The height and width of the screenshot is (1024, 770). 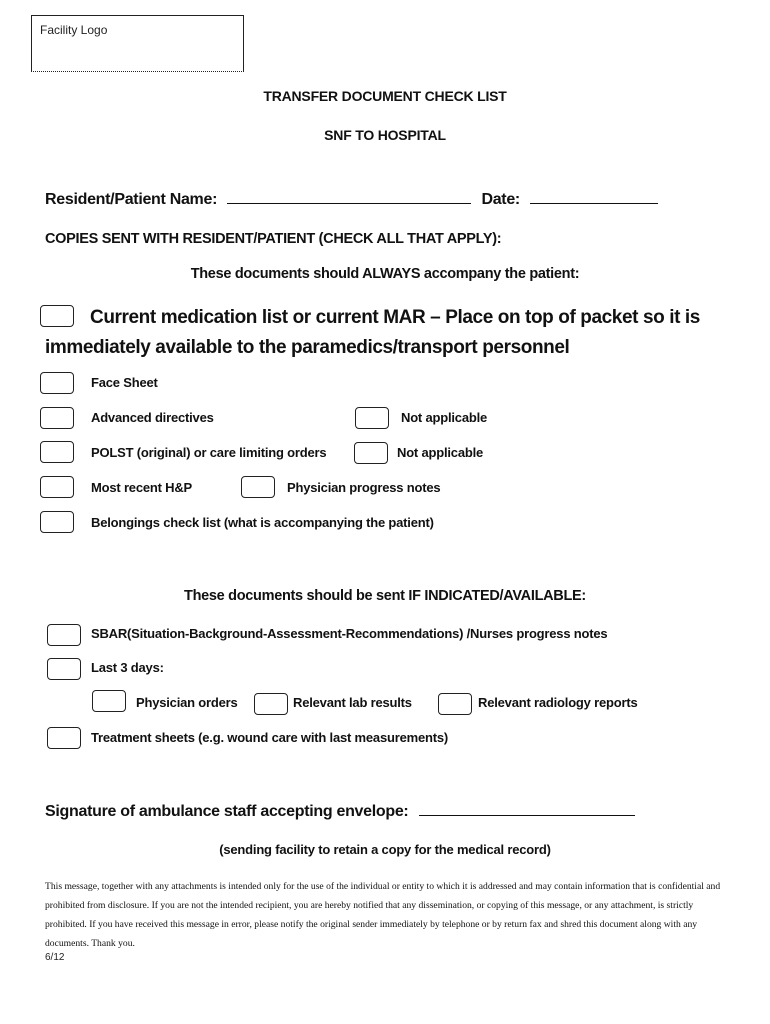 I want to click on advanced-directives-checkbox, so click(x=57, y=418).